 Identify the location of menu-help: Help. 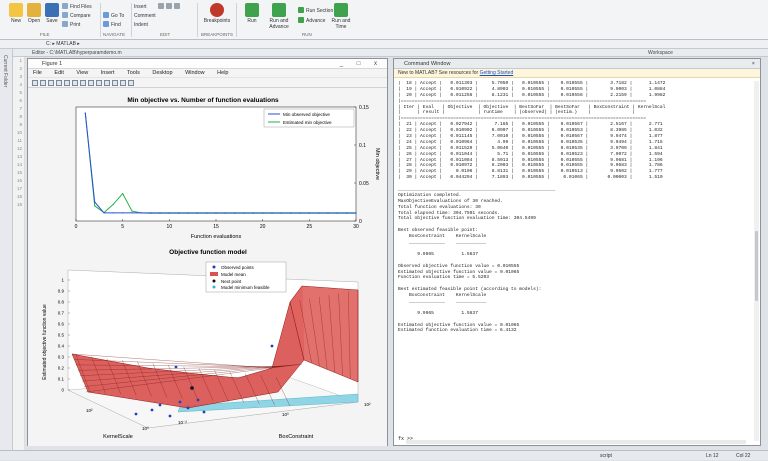
(222, 73).